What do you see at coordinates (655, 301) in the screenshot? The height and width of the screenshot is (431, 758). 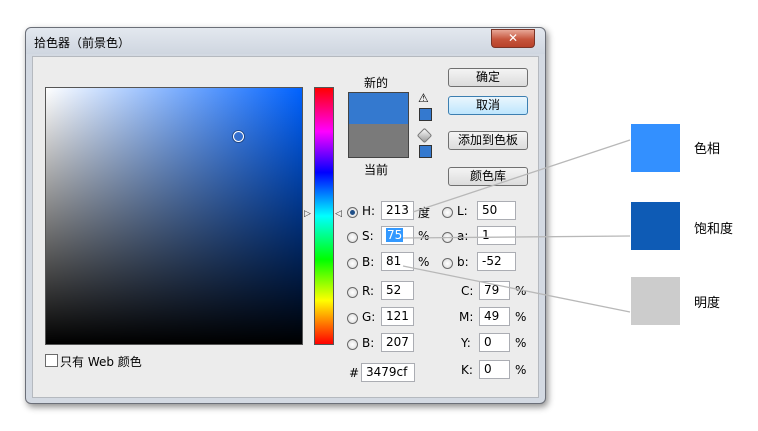 I see `legend-brightness-swatch` at bounding box center [655, 301].